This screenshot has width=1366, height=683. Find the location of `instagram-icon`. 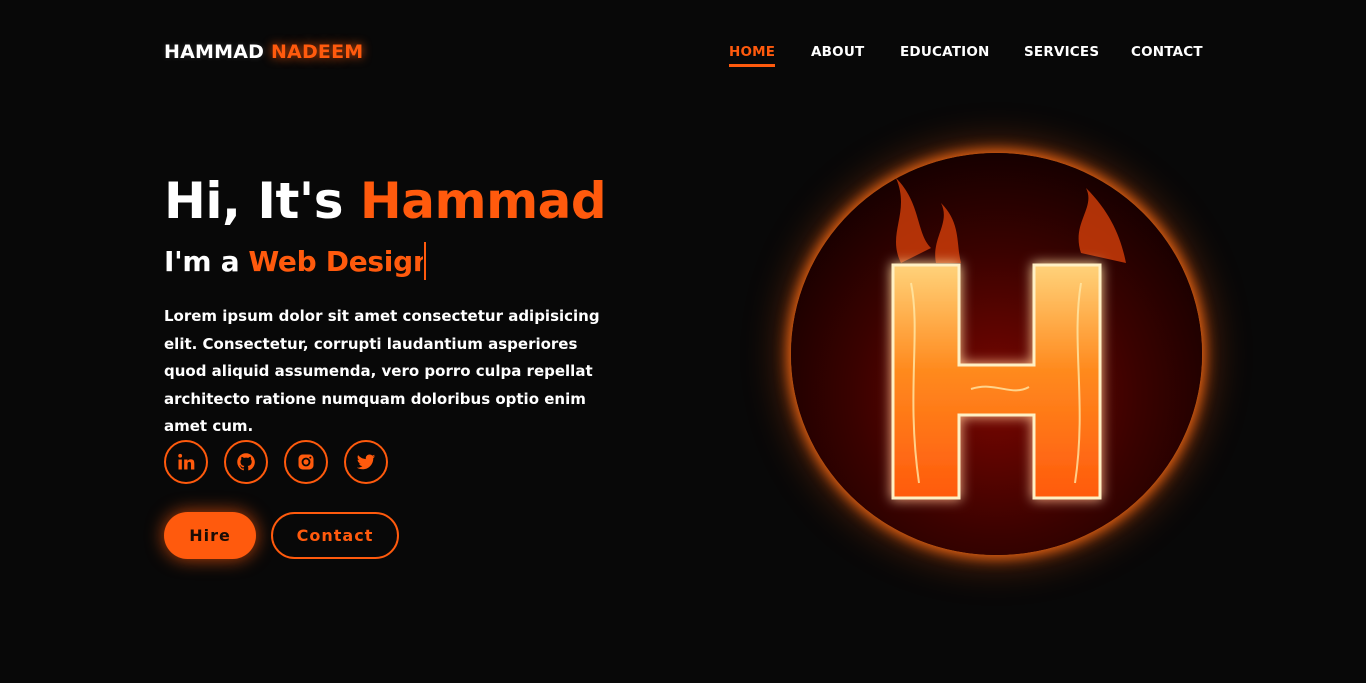

instagram-icon is located at coordinates (306, 462).